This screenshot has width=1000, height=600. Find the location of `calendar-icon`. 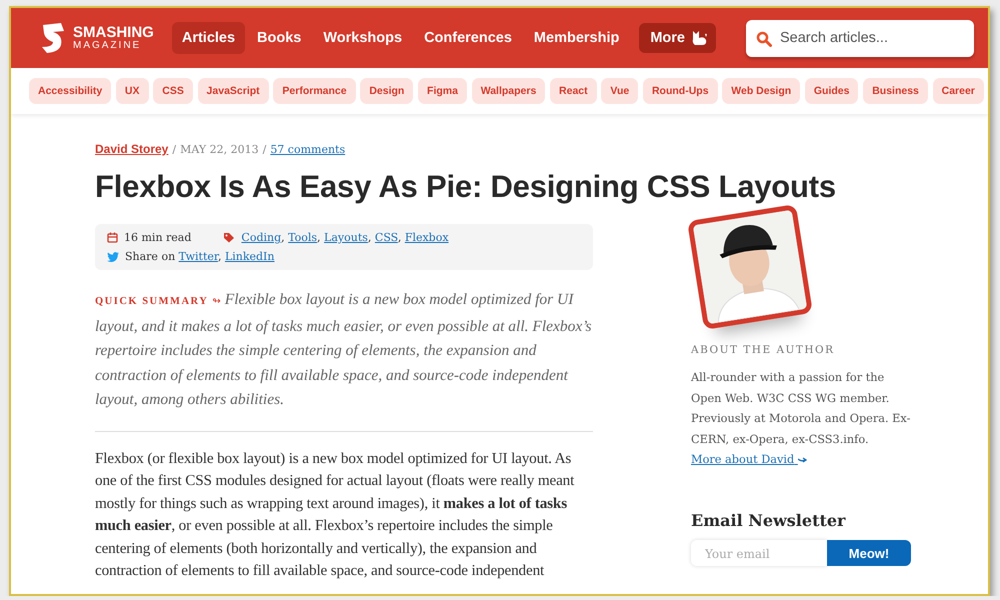

calendar-icon is located at coordinates (112, 237).